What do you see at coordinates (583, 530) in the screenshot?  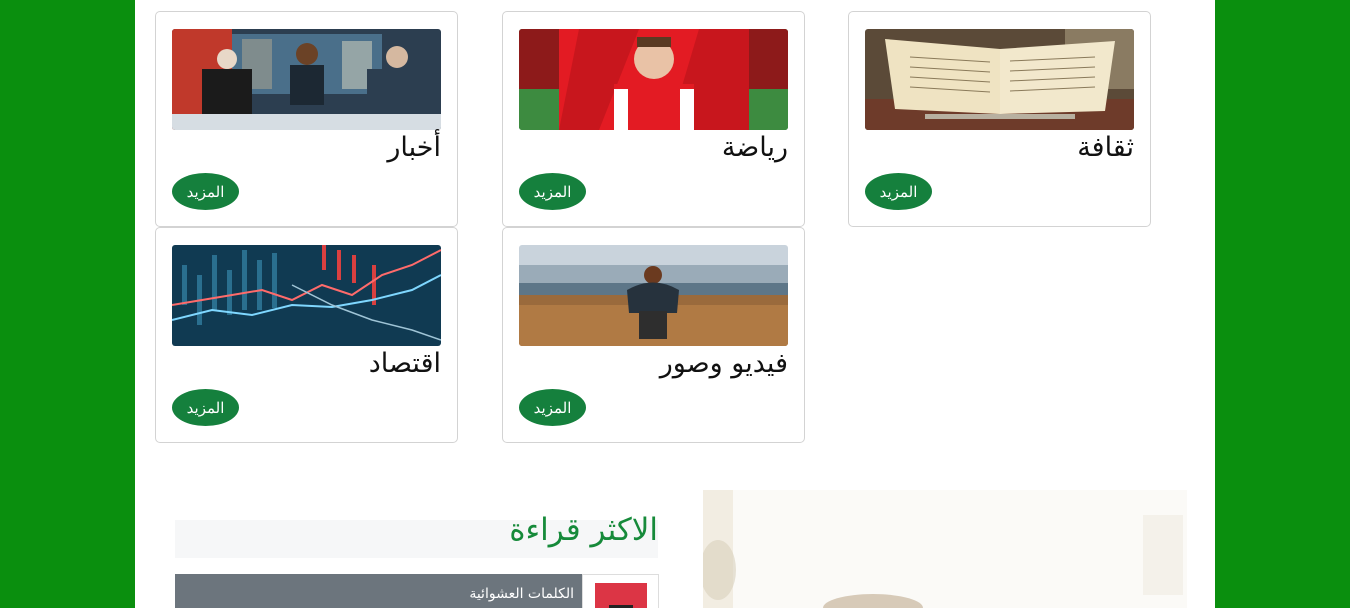 I see `most-read-title: الاكثر قراءة` at bounding box center [583, 530].